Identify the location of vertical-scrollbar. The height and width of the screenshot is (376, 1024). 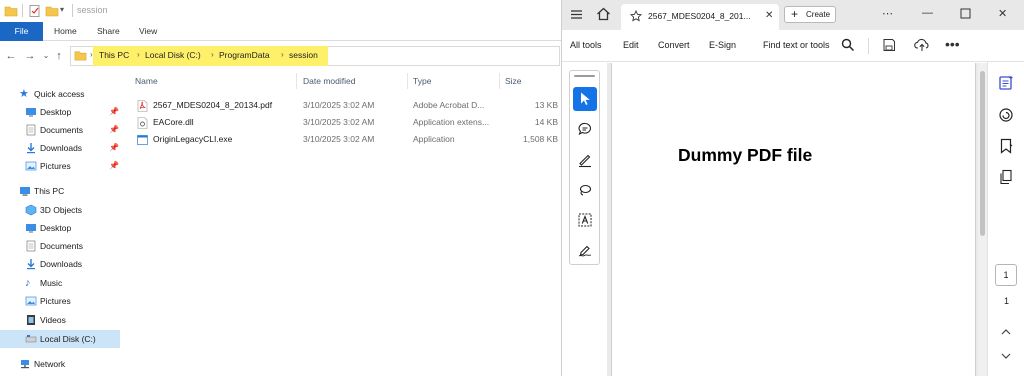
(982, 219).